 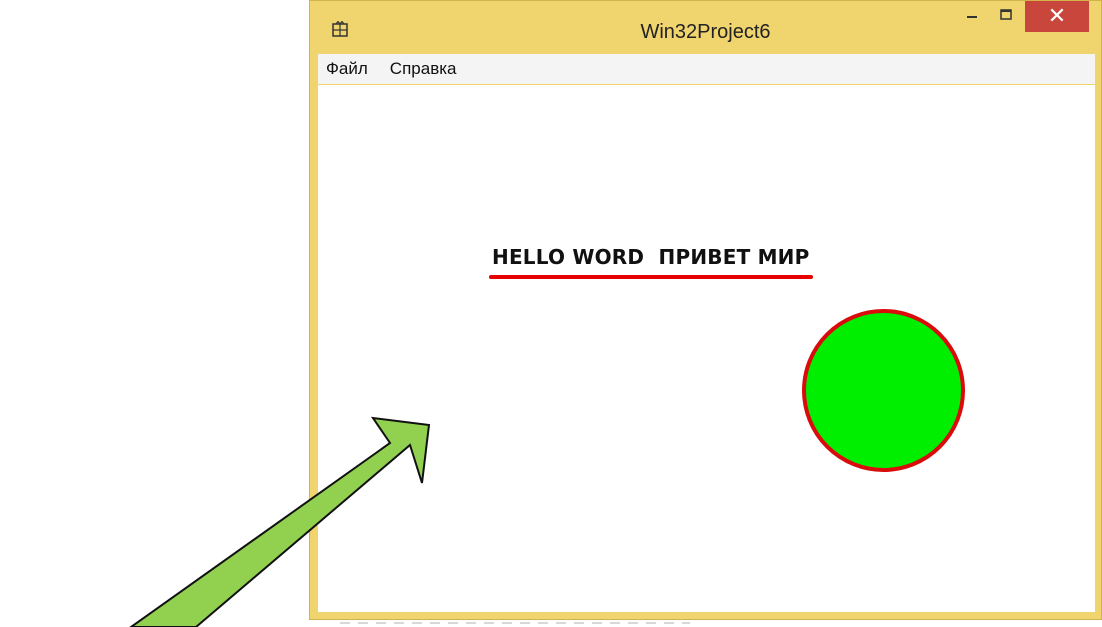 I want to click on maximize-icon, so click(x=1006, y=14).